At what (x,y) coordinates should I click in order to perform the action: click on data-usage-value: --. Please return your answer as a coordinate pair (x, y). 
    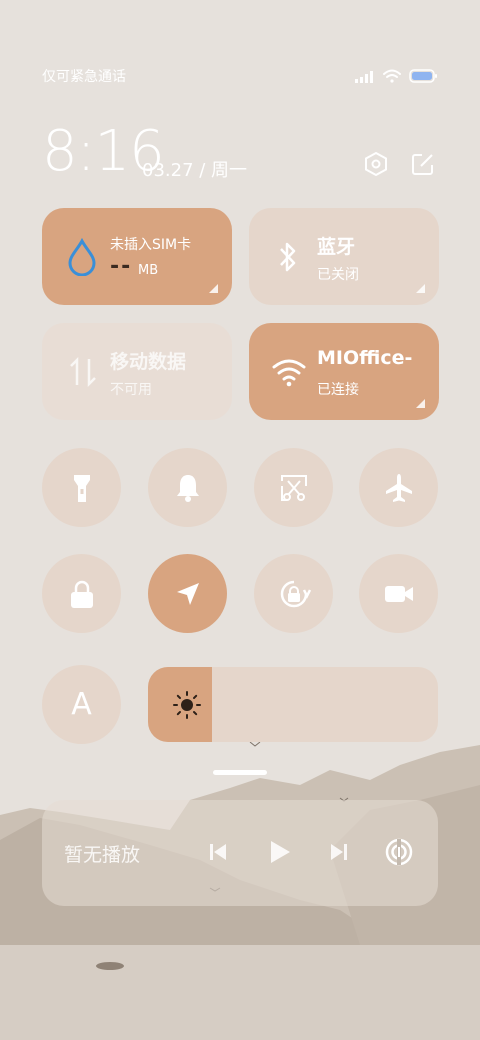
    Looking at the image, I should click on (121, 266).